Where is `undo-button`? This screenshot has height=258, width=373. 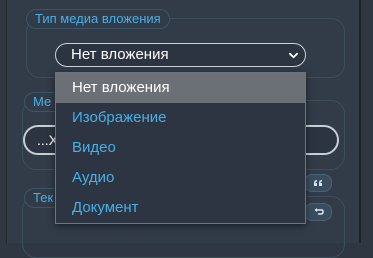
undo-button is located at coordinates (318, 212).